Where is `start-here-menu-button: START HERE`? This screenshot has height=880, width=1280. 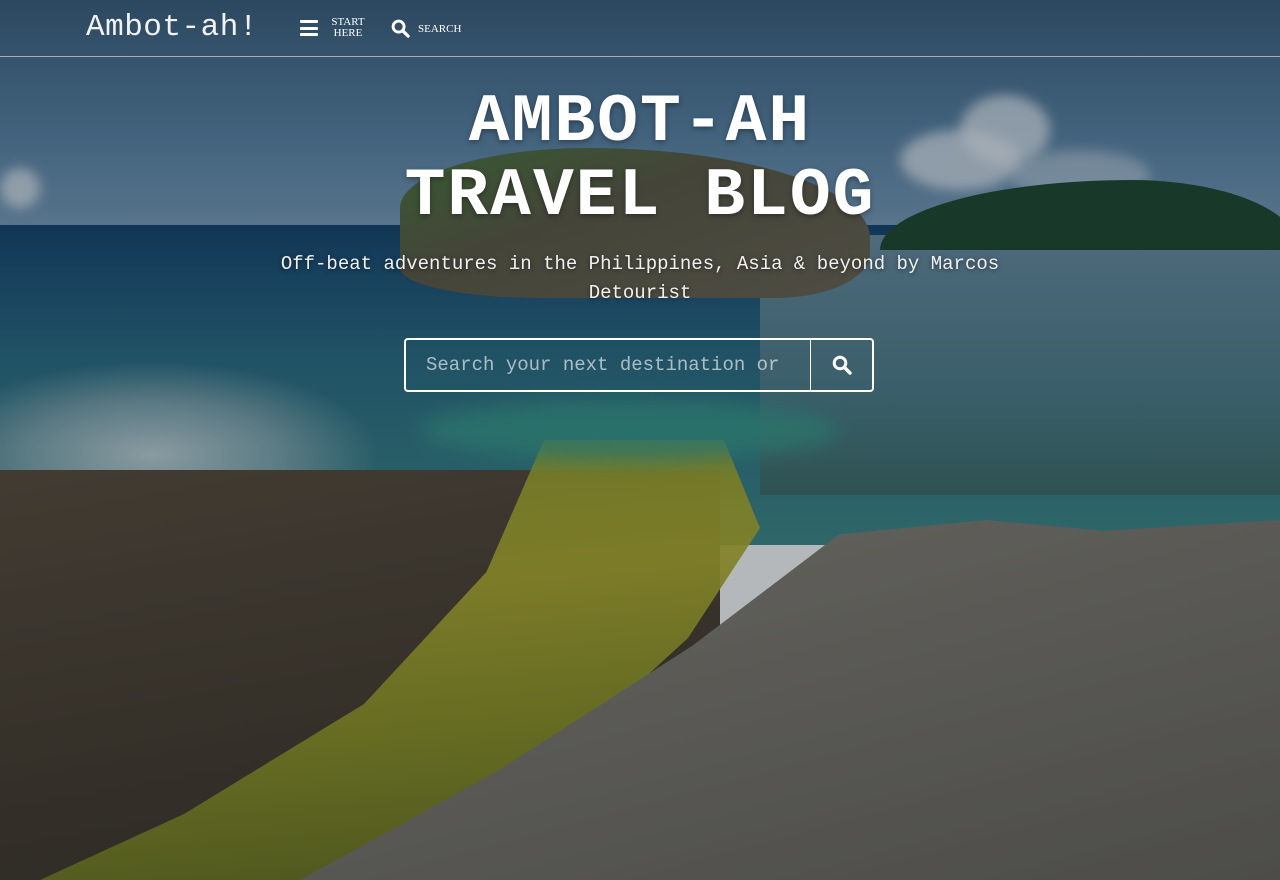 start-here-menu-button: START HERE is located at coordinates (334, 28).